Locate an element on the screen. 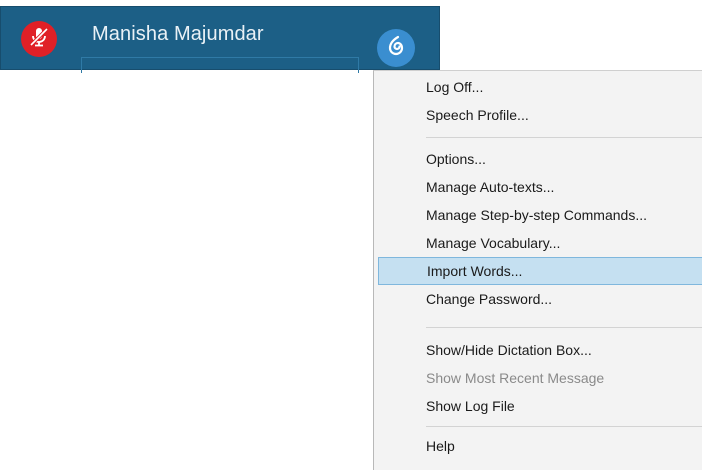  microphone-off-icon is located at coordinates (39, 39).